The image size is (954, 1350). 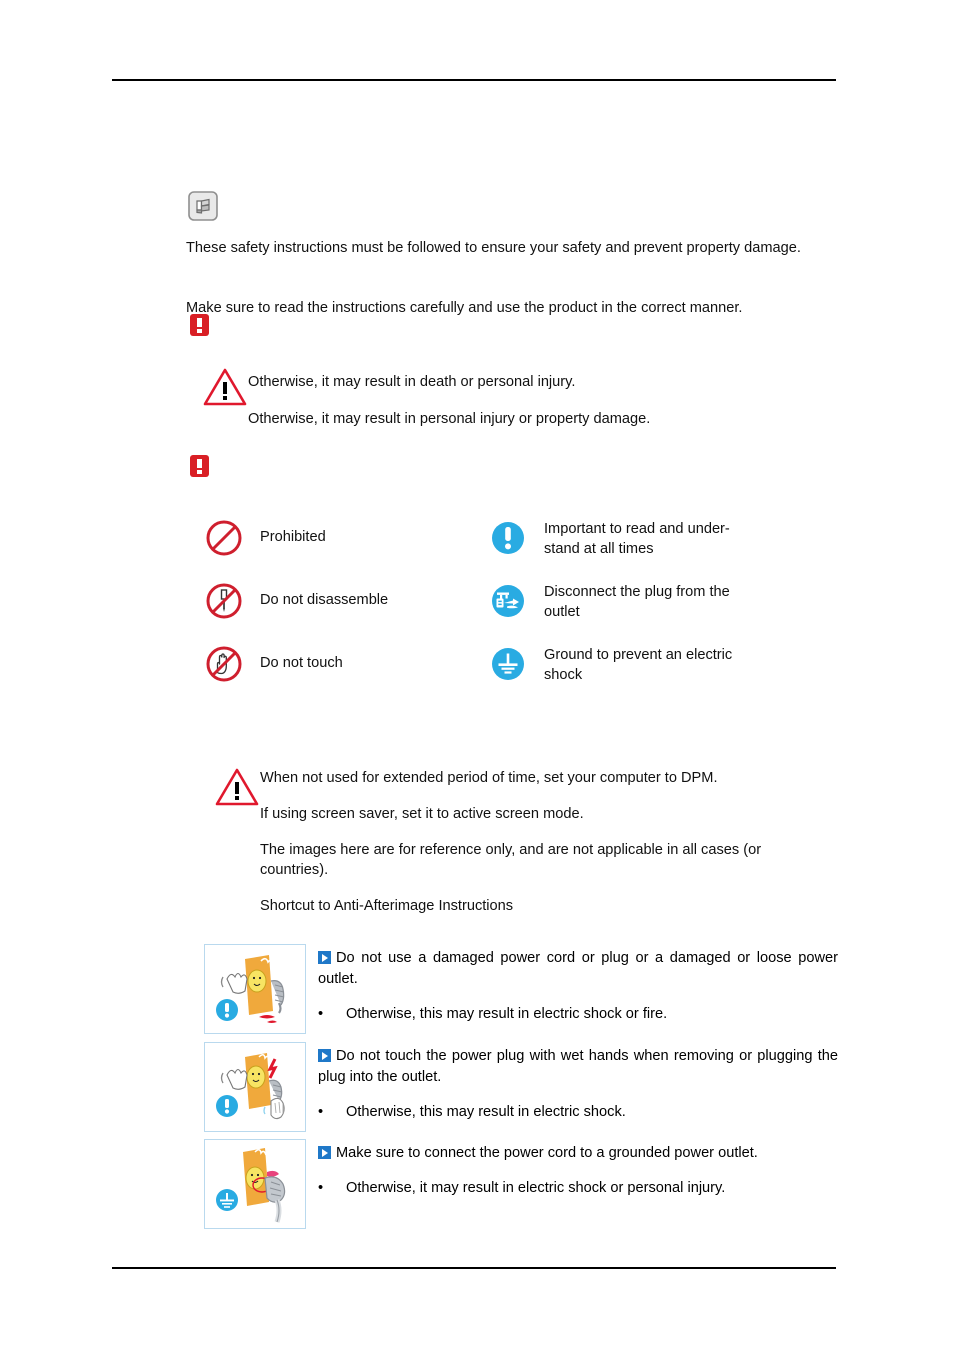 I want to click on legend-cell-disconnect-plug: Disconnect the plug from the outlet, so click(x=658, y=601).